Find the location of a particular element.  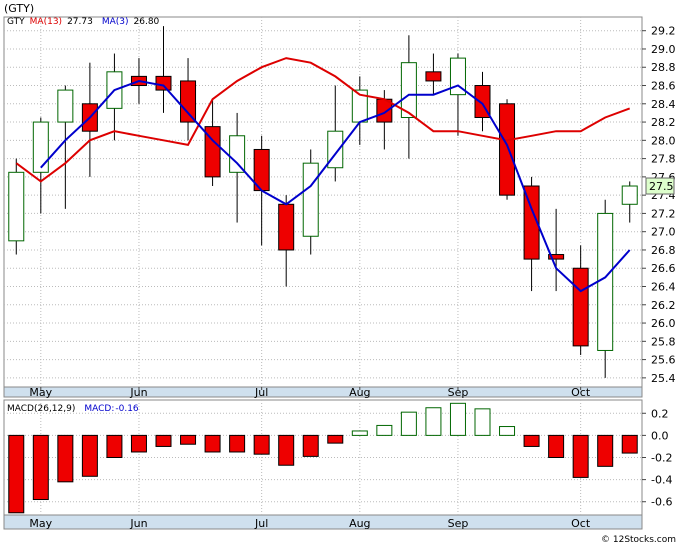

price-y-tick-label: 27.2 is located at coordinates (663, 213).